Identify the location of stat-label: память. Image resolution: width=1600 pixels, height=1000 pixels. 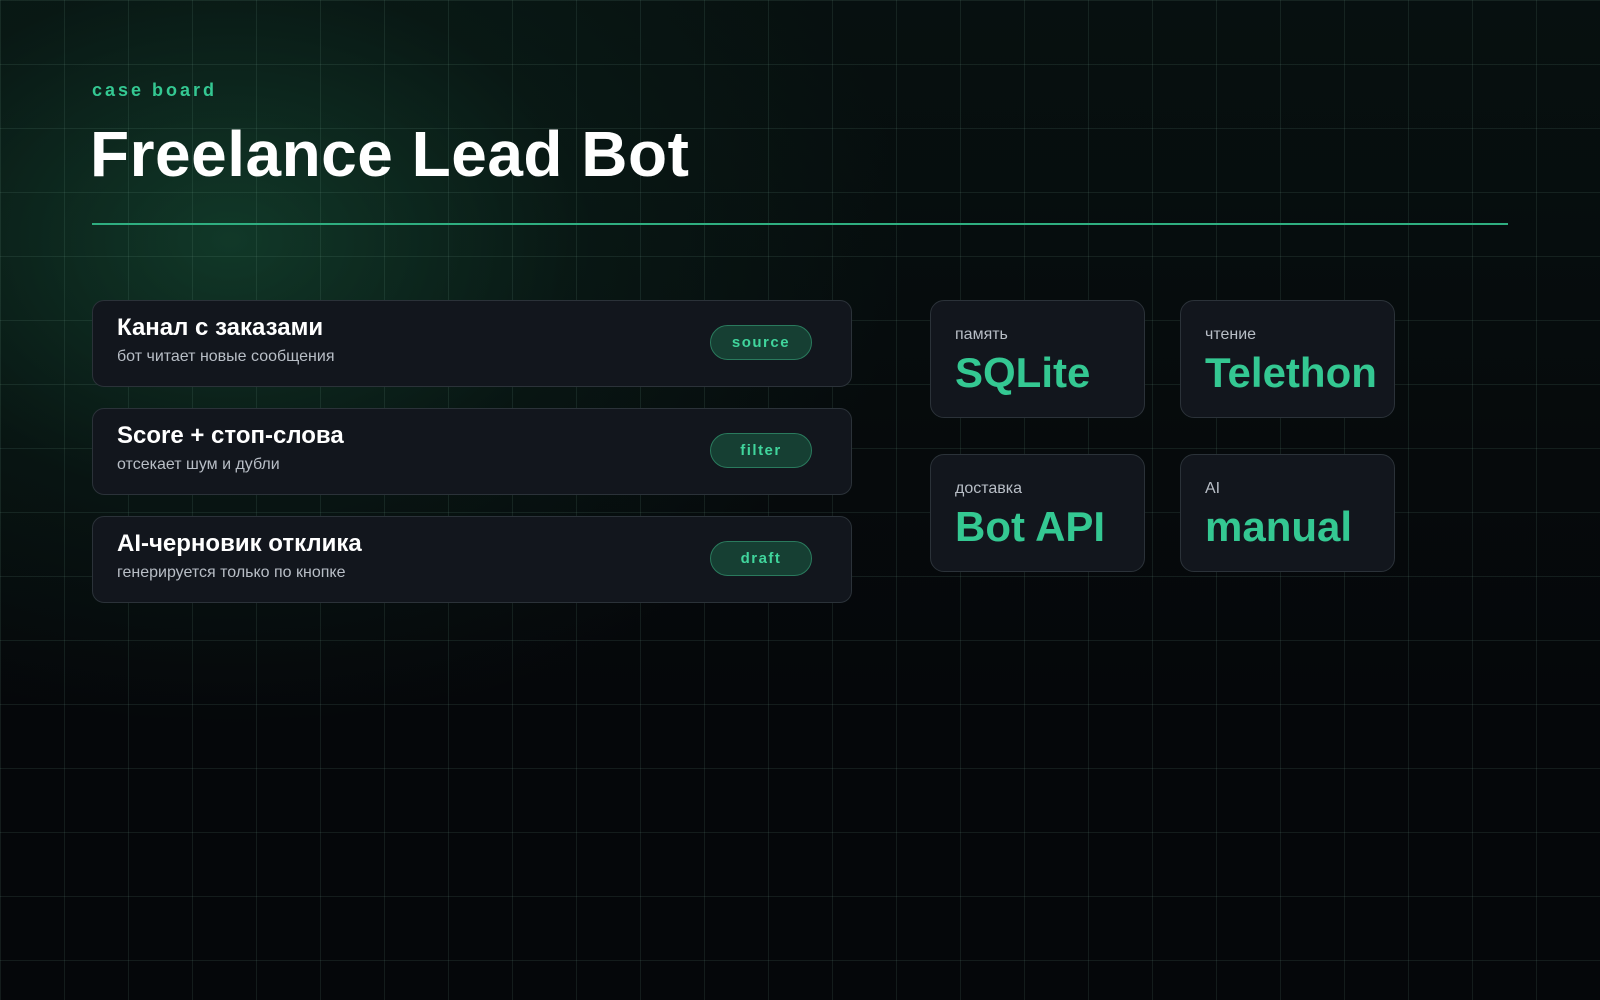
(981, 334).